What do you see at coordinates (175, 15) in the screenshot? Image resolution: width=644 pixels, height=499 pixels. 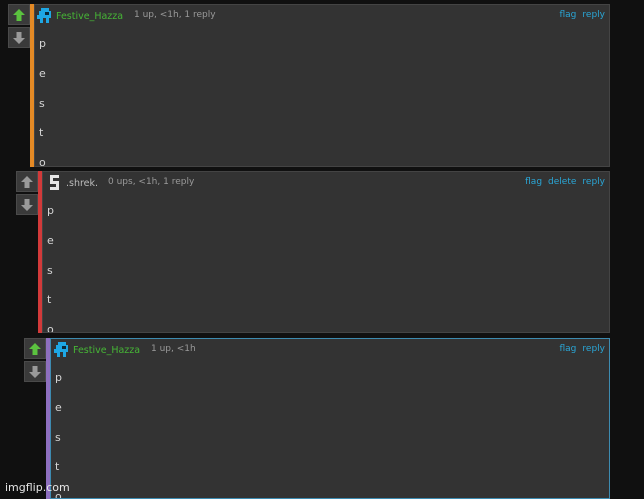 I see `comment-meta: 1 up, <1h, 1 reply` at bounding box center [175, 15].